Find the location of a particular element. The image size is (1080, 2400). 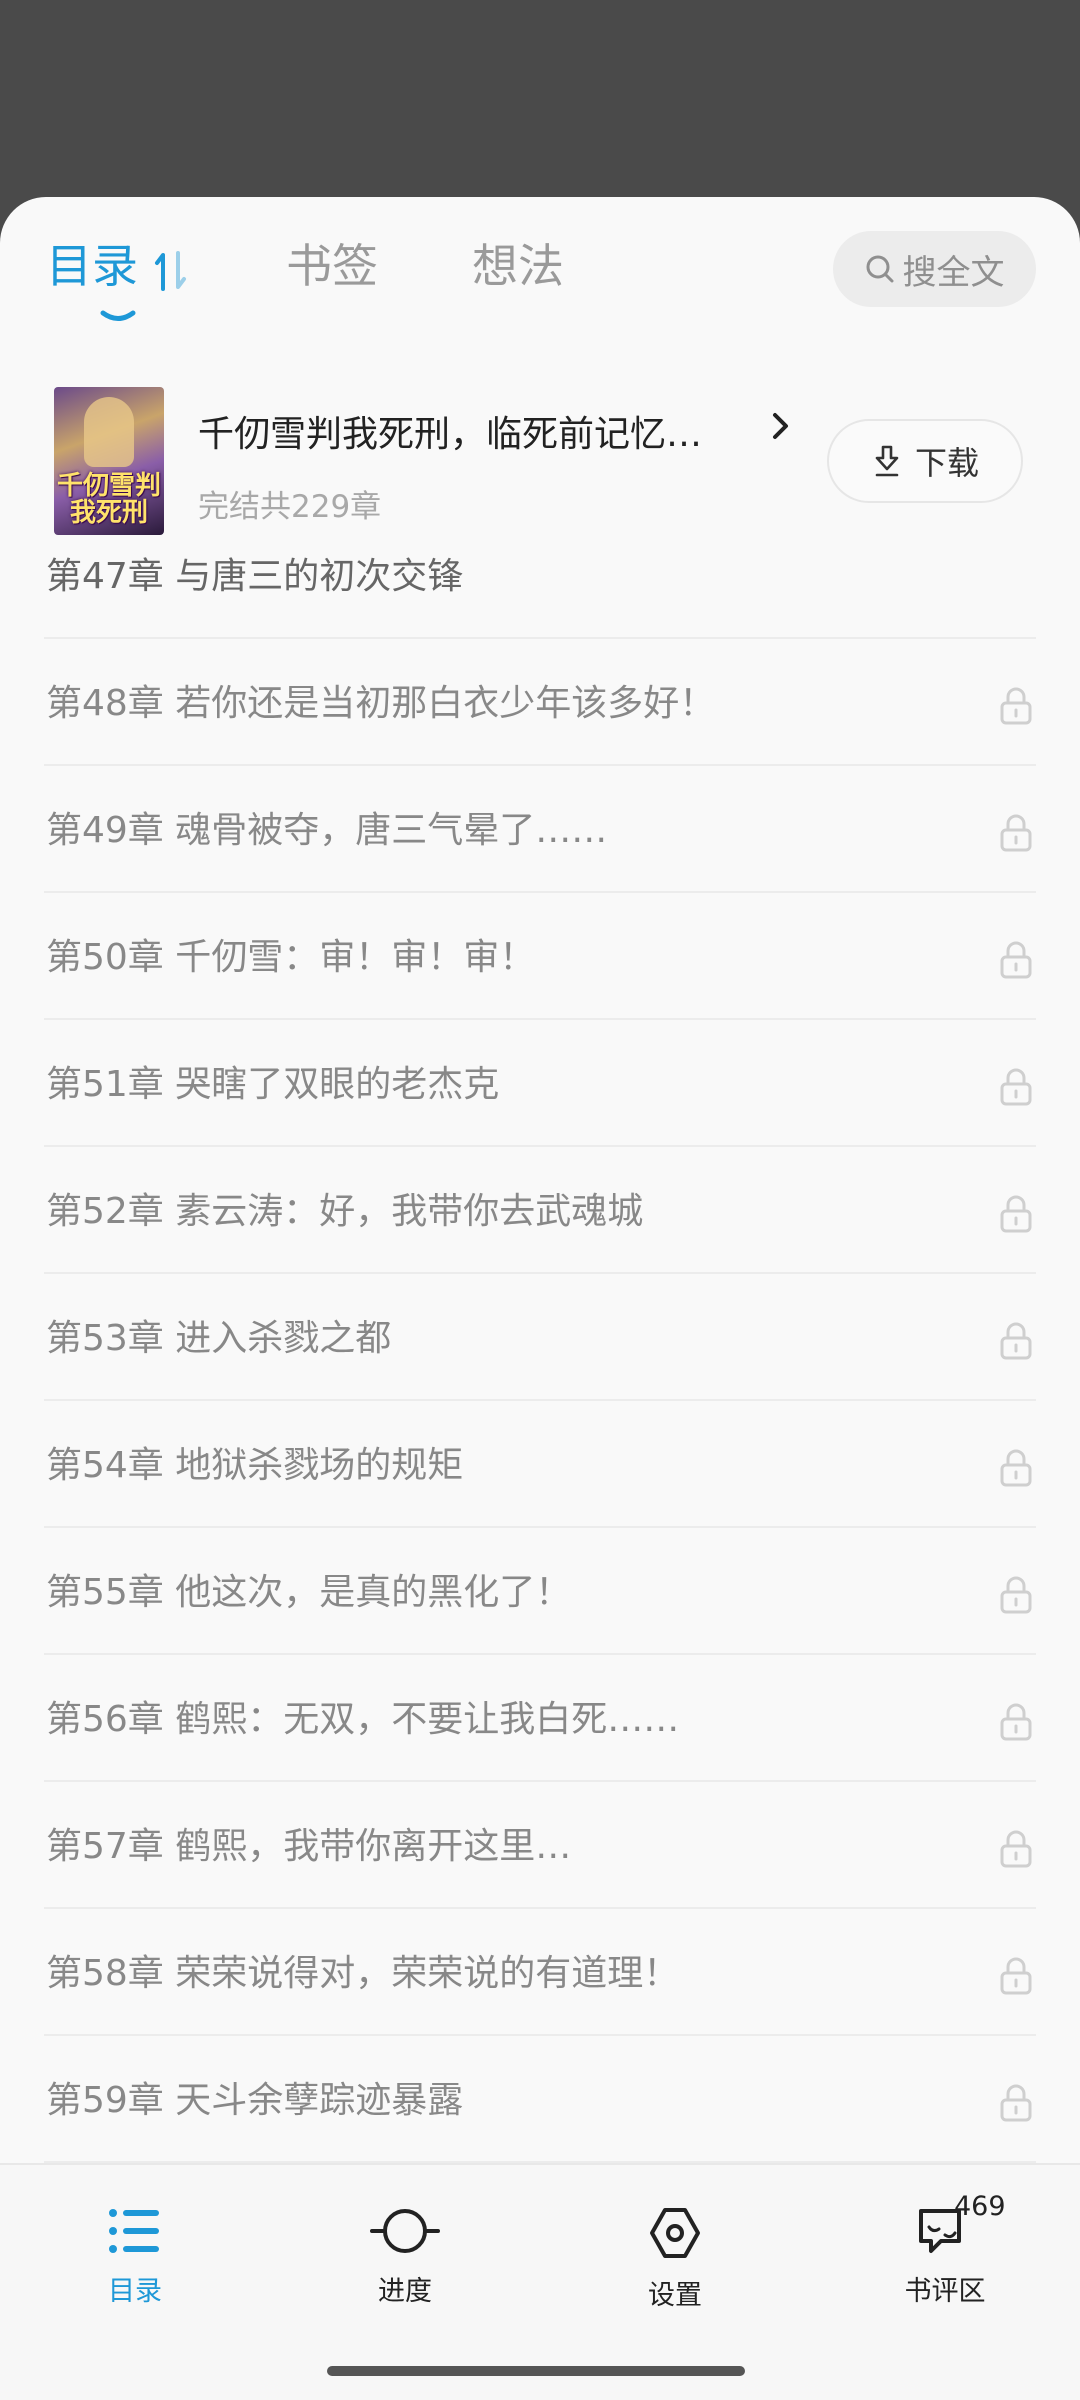

list-icon is located at coordinates (134, 2231).